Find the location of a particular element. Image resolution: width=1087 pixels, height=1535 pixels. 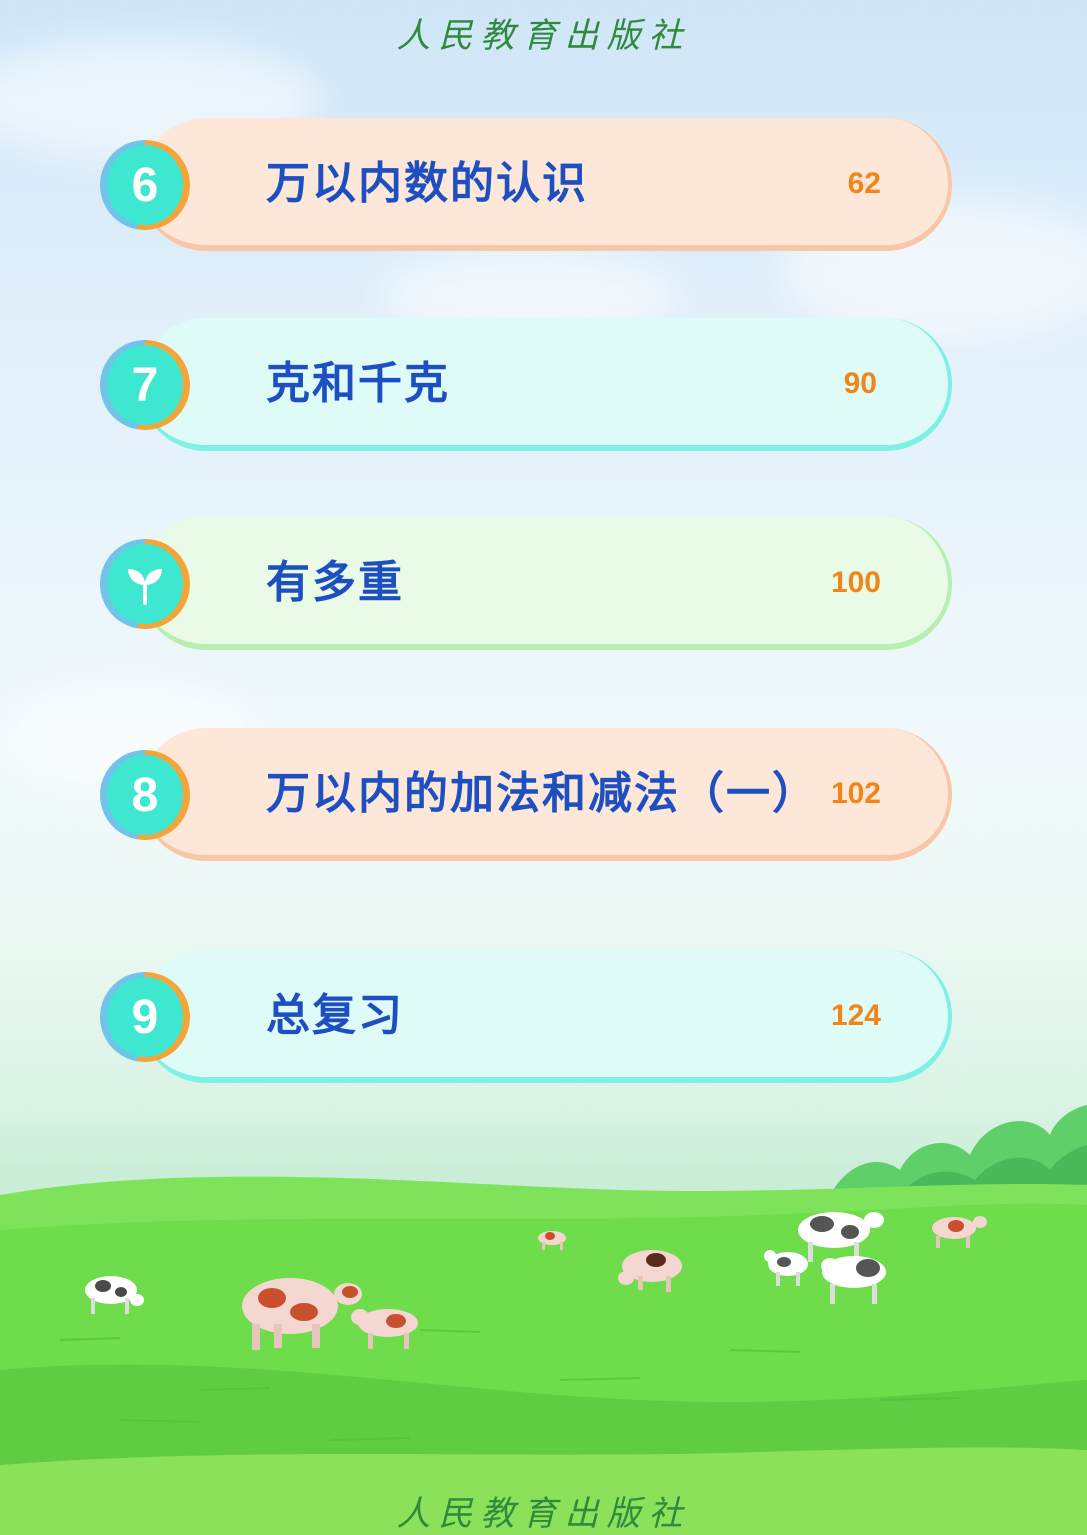

unit-number: 7 is located at coordinates (145, 385).